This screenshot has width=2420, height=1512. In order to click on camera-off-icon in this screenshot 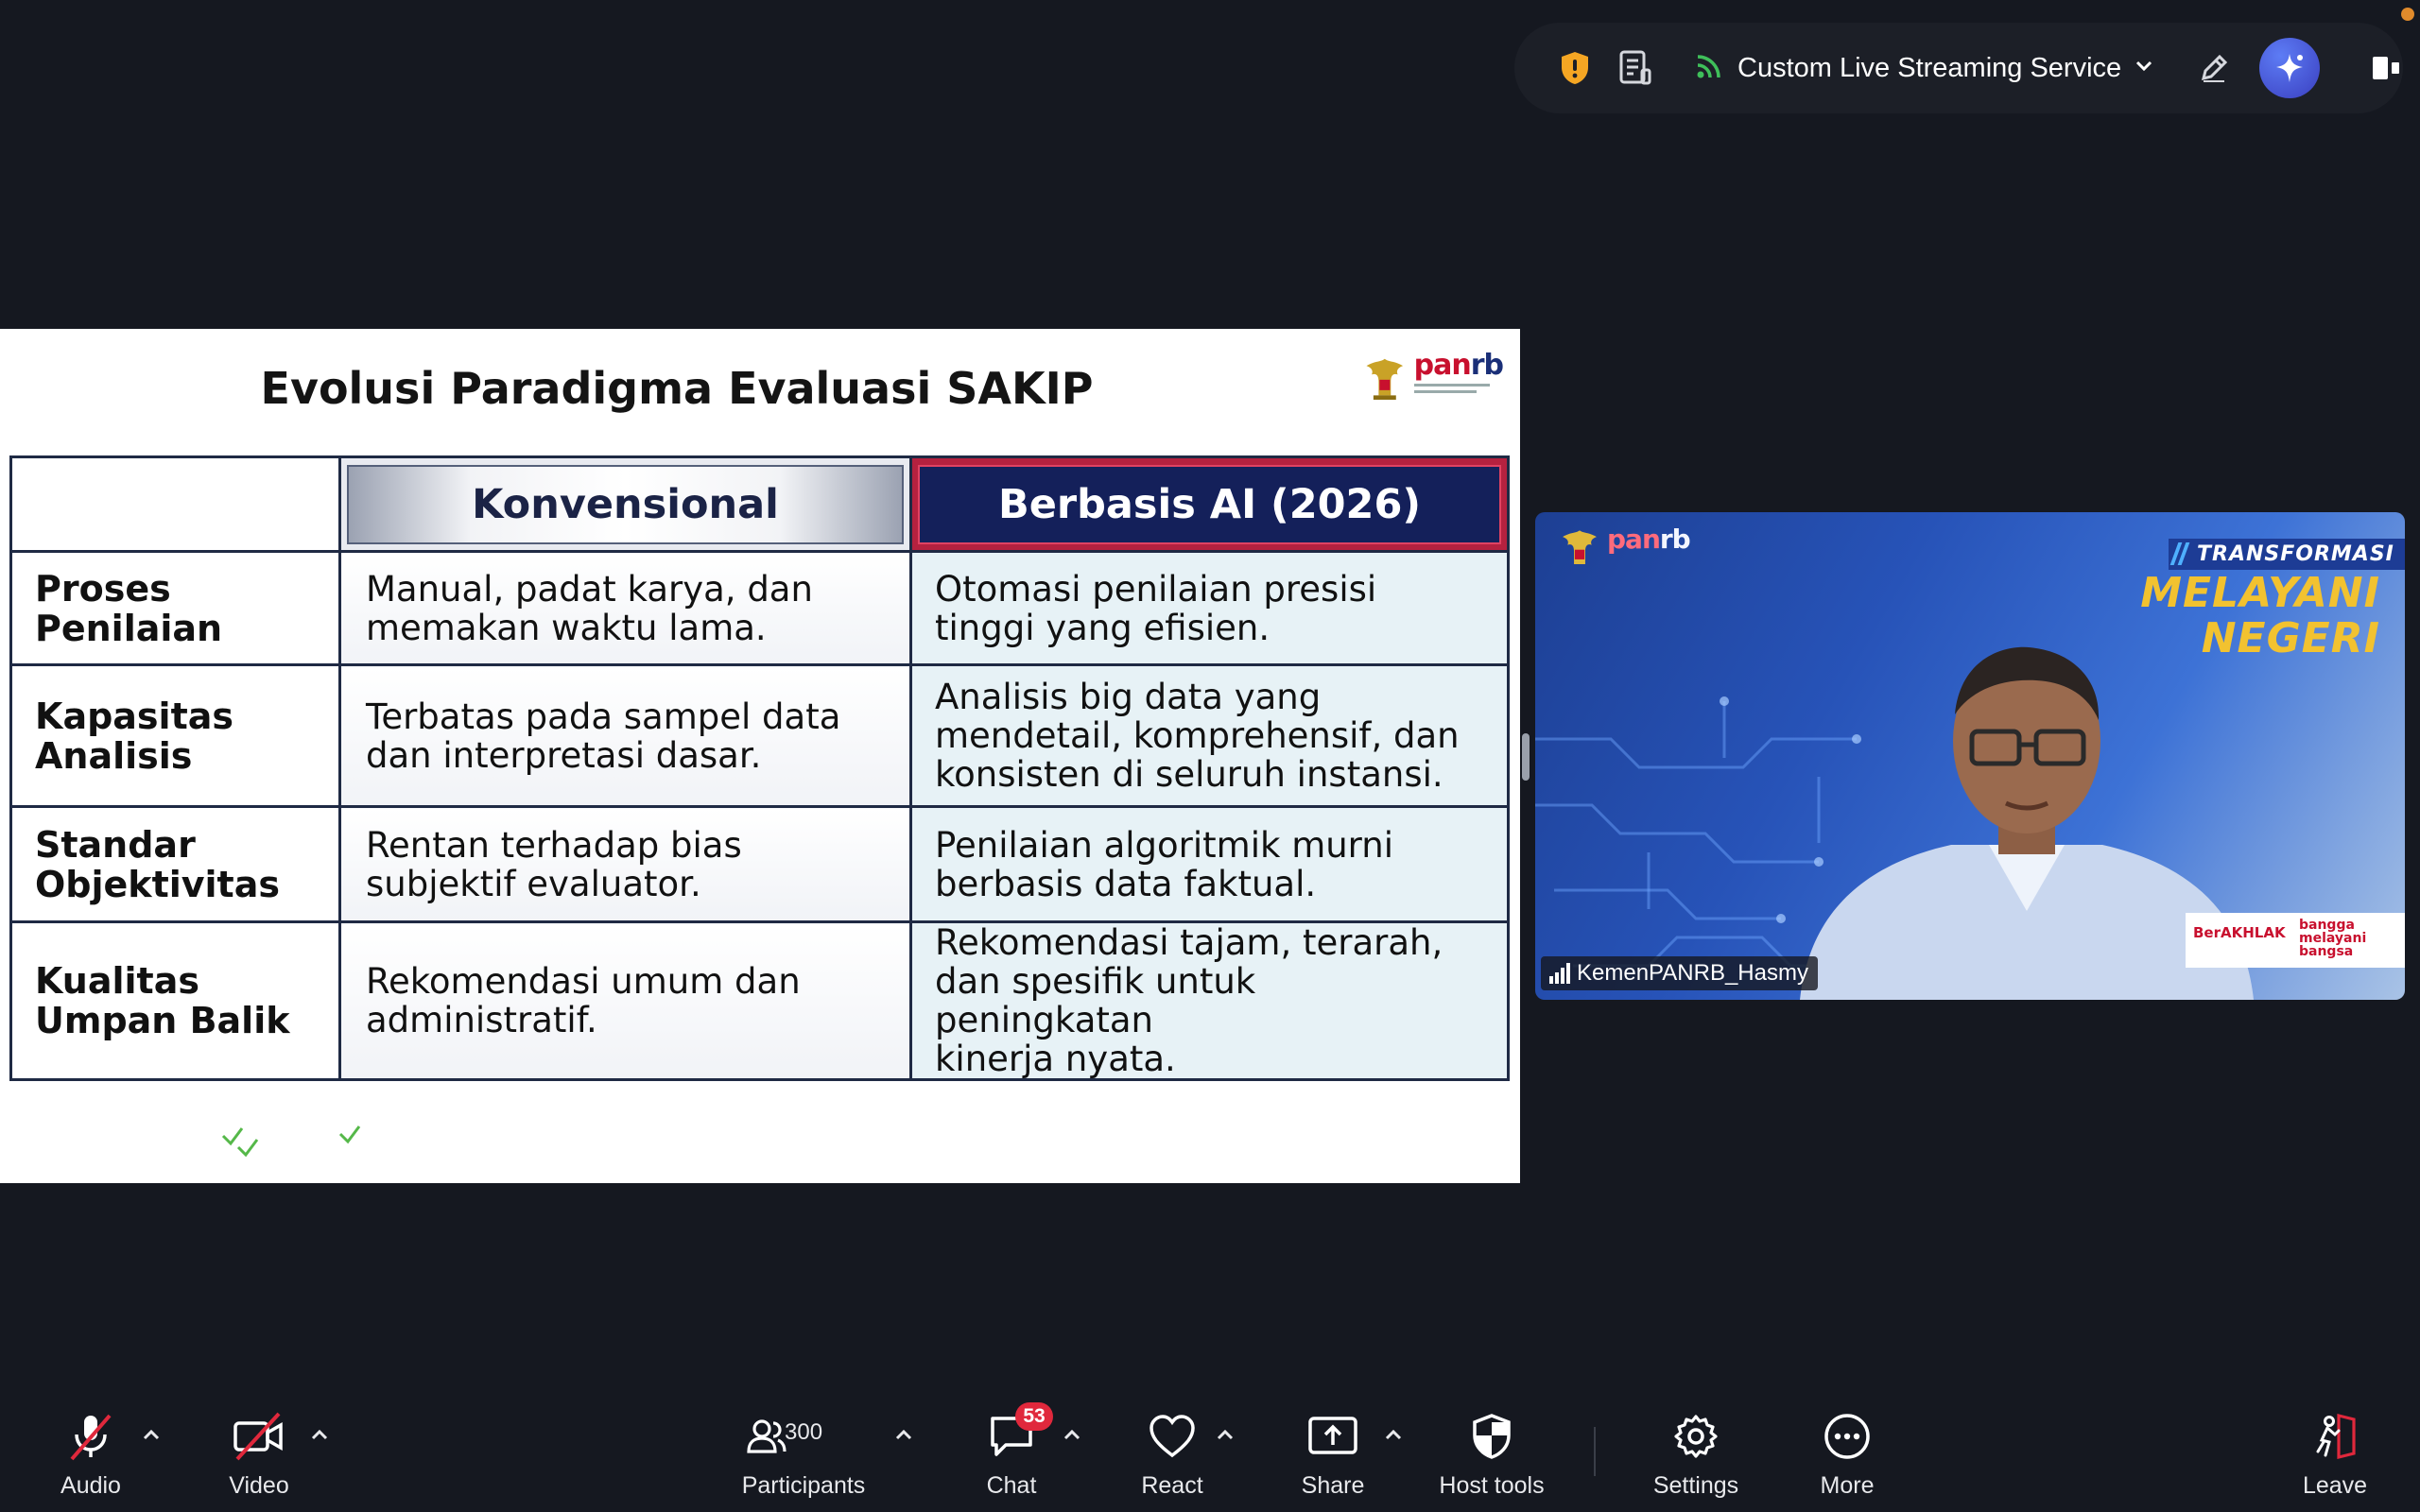, I will do `click(259, 1436)`.